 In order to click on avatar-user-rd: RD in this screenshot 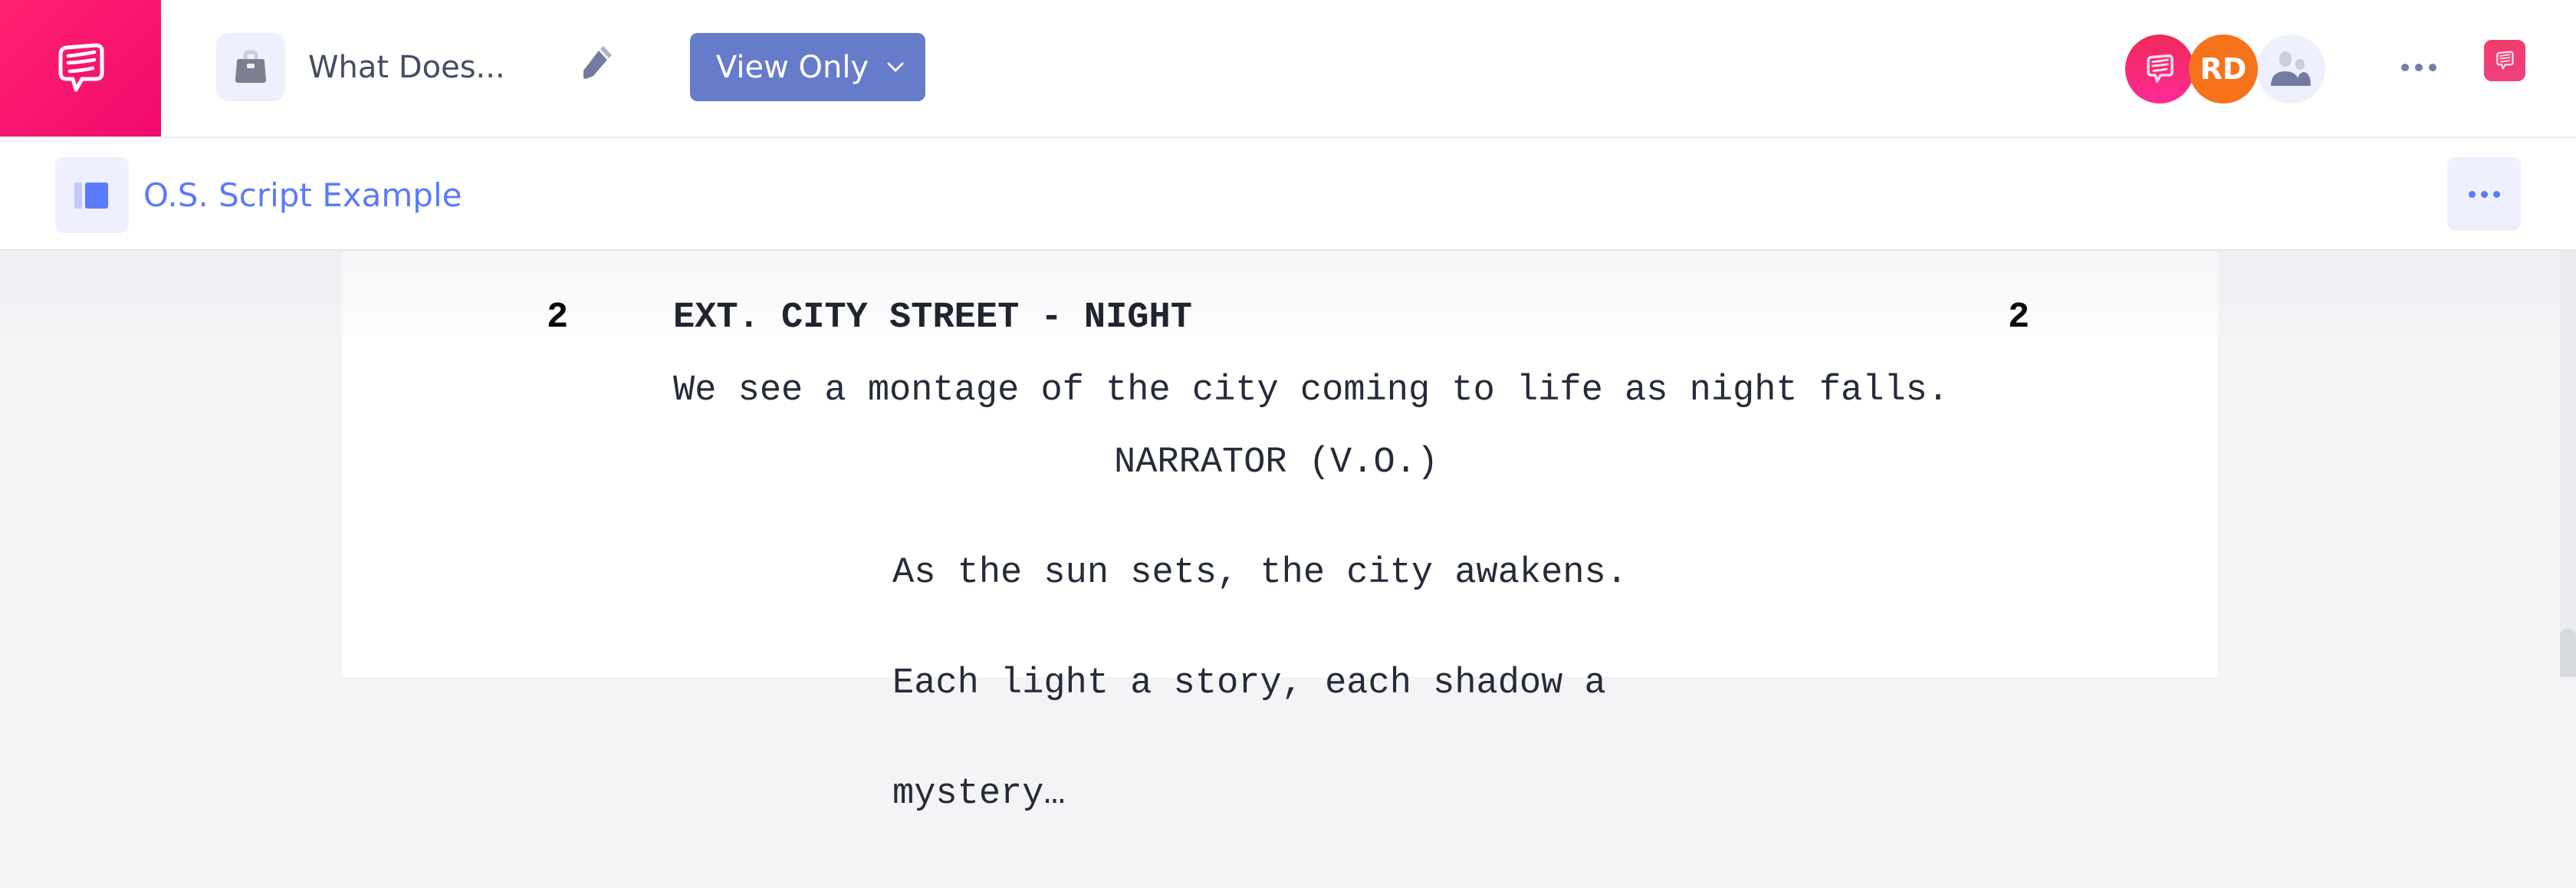, I will do `click(2224, 69)`.